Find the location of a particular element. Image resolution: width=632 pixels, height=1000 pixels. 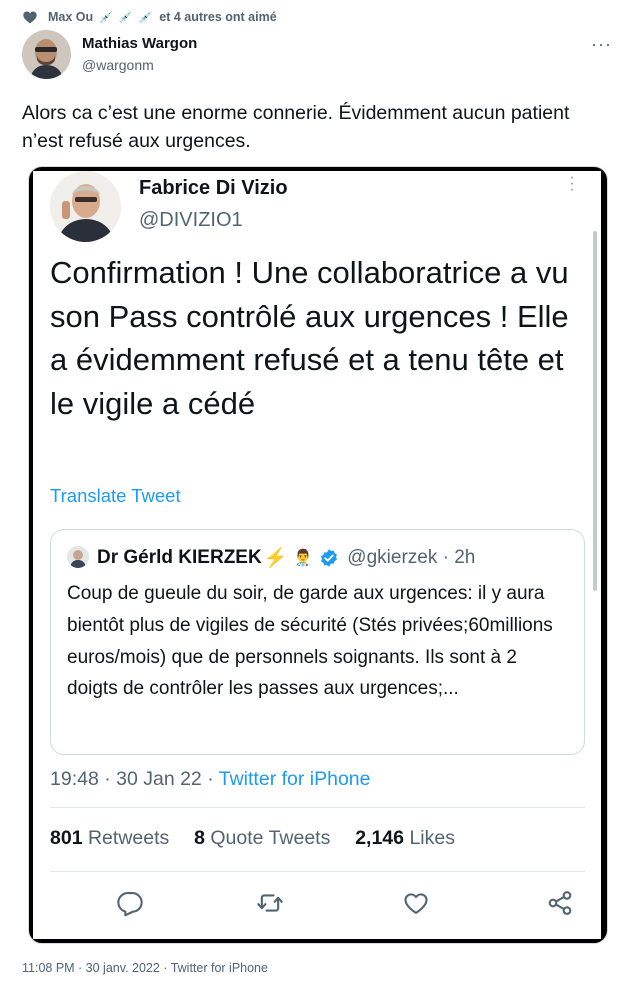

tweet-source: Twitter for iPhone is located at coordinates (294, 779).